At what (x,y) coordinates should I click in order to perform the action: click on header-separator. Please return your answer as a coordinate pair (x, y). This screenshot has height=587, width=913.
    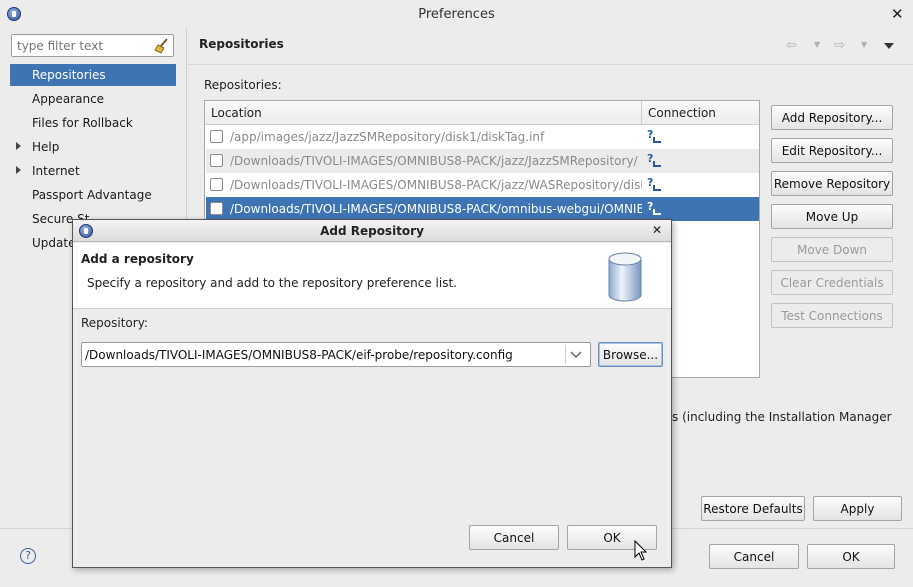
    Looking at the image, I should click on (550, 64).